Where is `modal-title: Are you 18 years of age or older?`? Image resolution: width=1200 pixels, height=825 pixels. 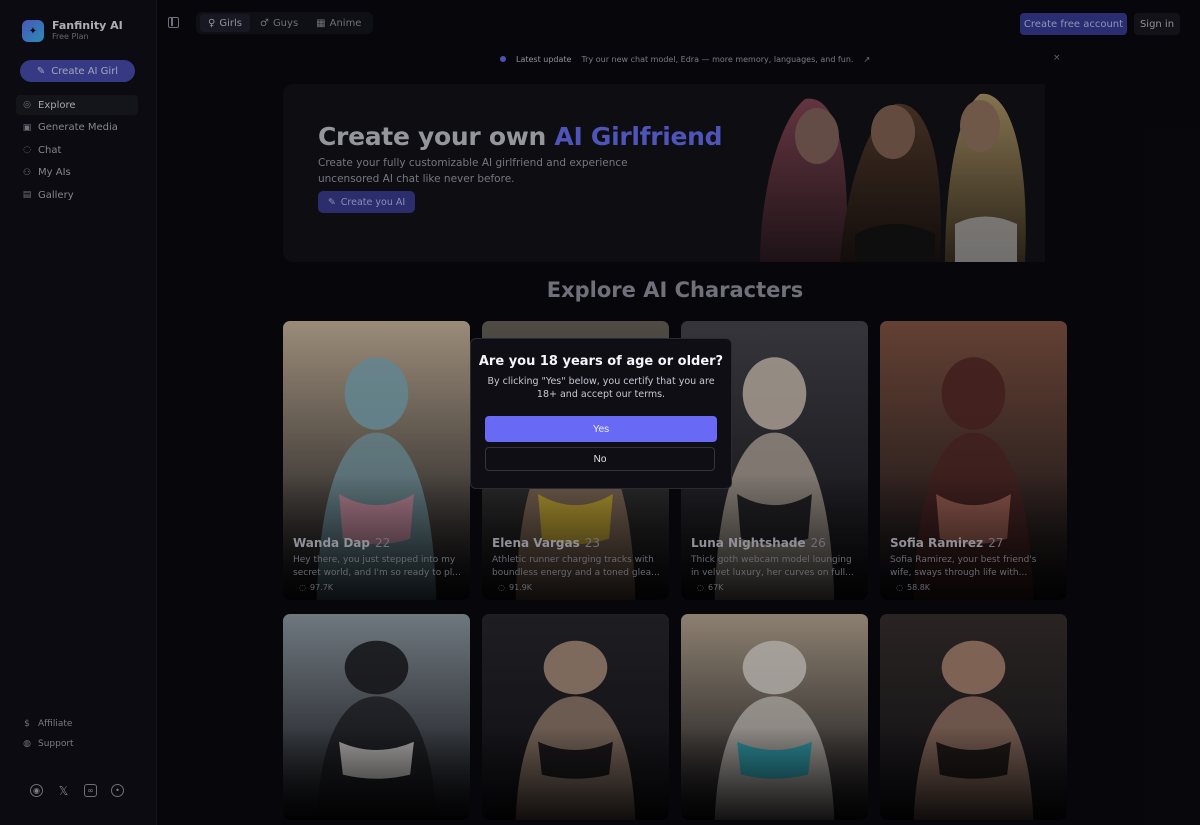
modal-title: Are you 18 years of age or older? is located at coordinates (601, 361).